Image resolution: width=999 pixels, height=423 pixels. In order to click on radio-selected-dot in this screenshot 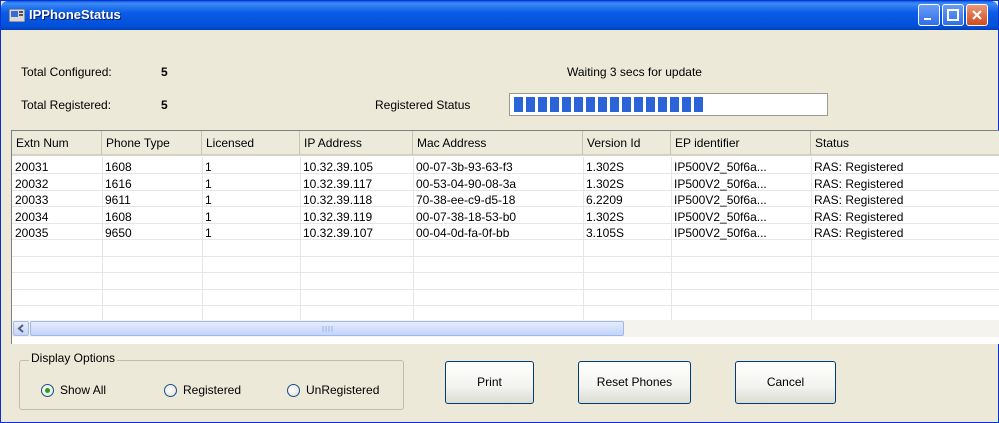, I will do `click(47, 390)`.